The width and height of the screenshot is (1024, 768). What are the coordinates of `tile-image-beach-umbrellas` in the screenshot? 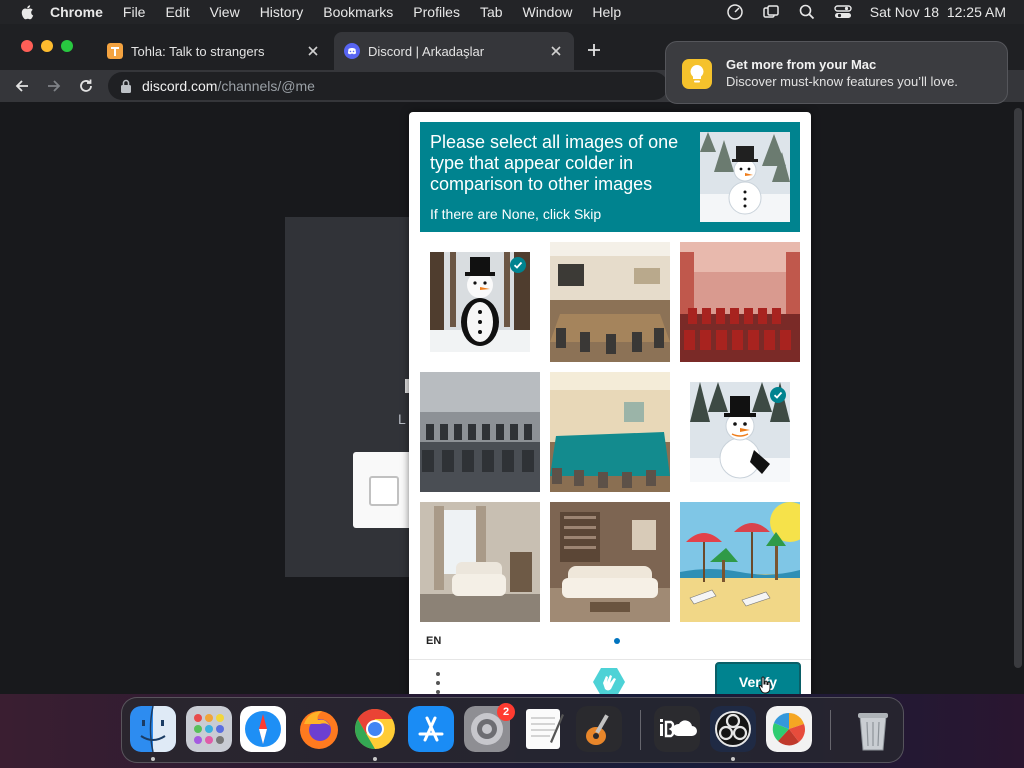 It's located at (740, 562).